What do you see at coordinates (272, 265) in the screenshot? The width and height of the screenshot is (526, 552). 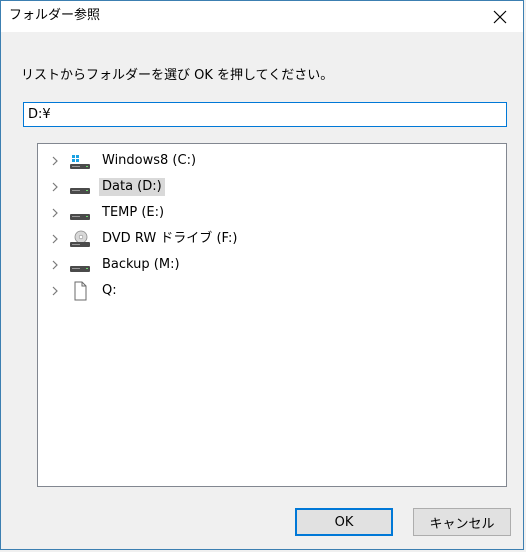 I see `tree-item-m-drive: Backup (M:)` at bounding box center [272, 265].